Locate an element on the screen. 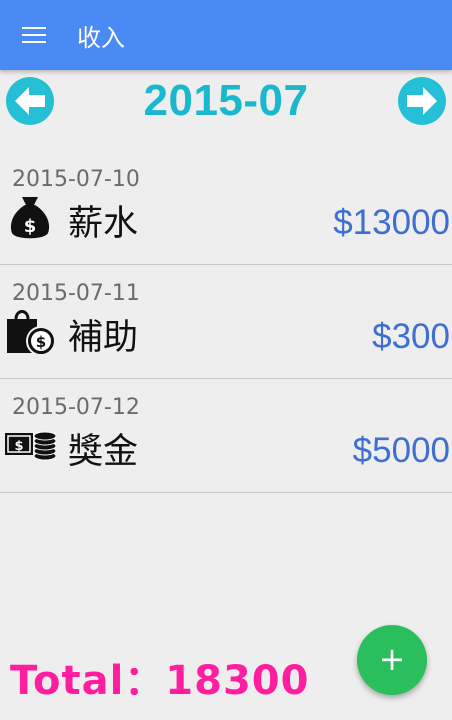 This screenshot has width=452, height=720. total-label: Total：18300 is located at coordinates (160, 681).